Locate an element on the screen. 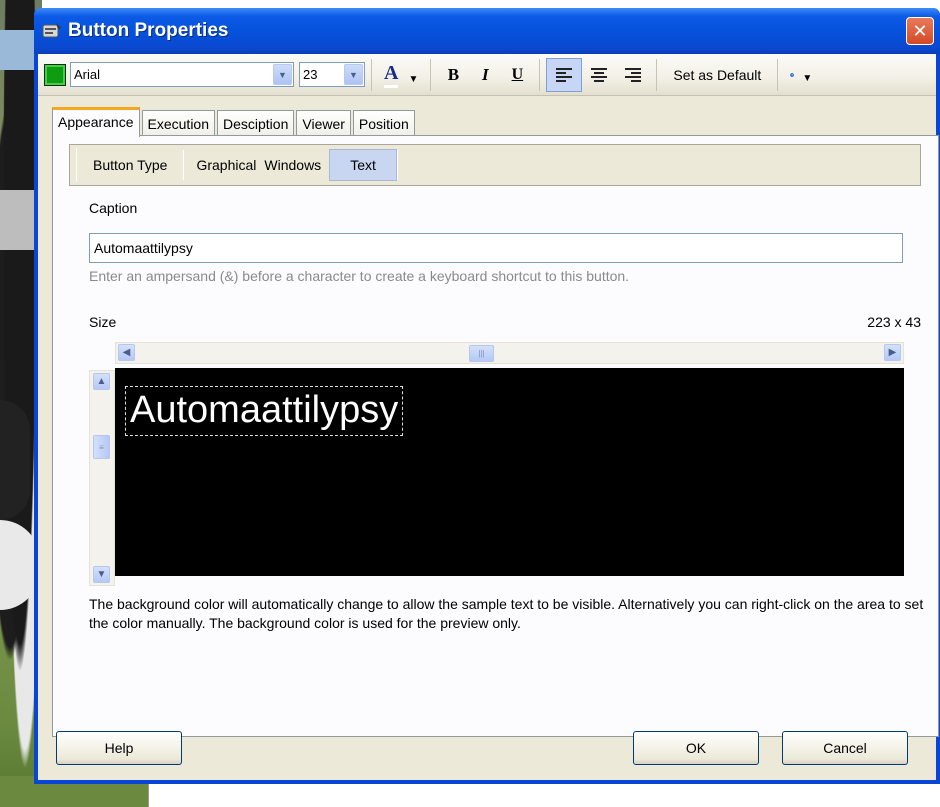 Image resolution: width=940 pixels, height=807 pixels. scroll-up-button: ▲ is located at coordinates (101, 381).